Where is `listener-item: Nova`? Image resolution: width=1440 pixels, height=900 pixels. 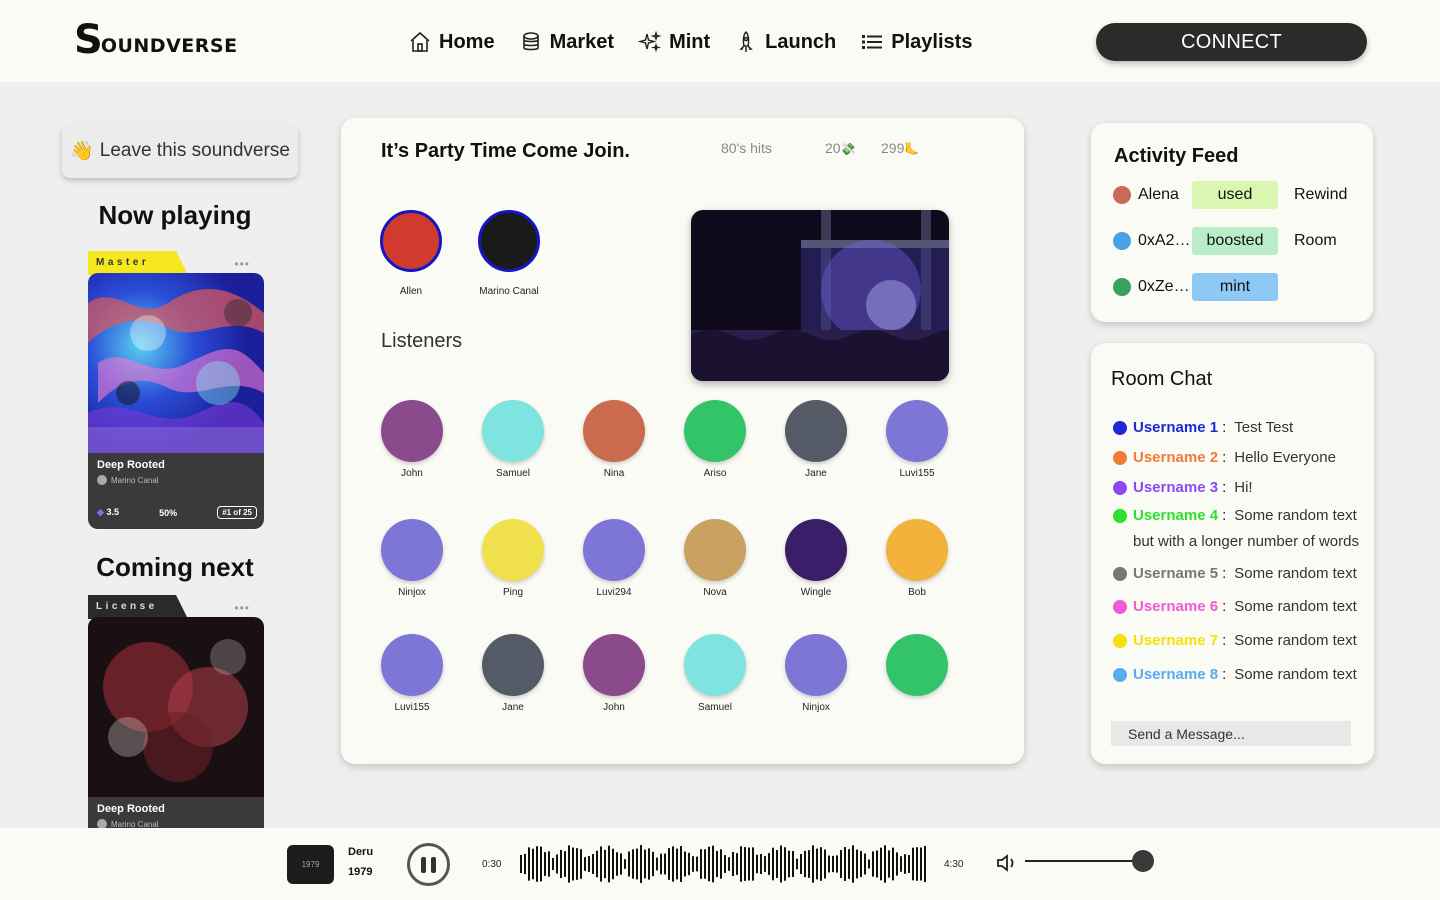 listener-item: Nova is located at coordinates (715, 558).